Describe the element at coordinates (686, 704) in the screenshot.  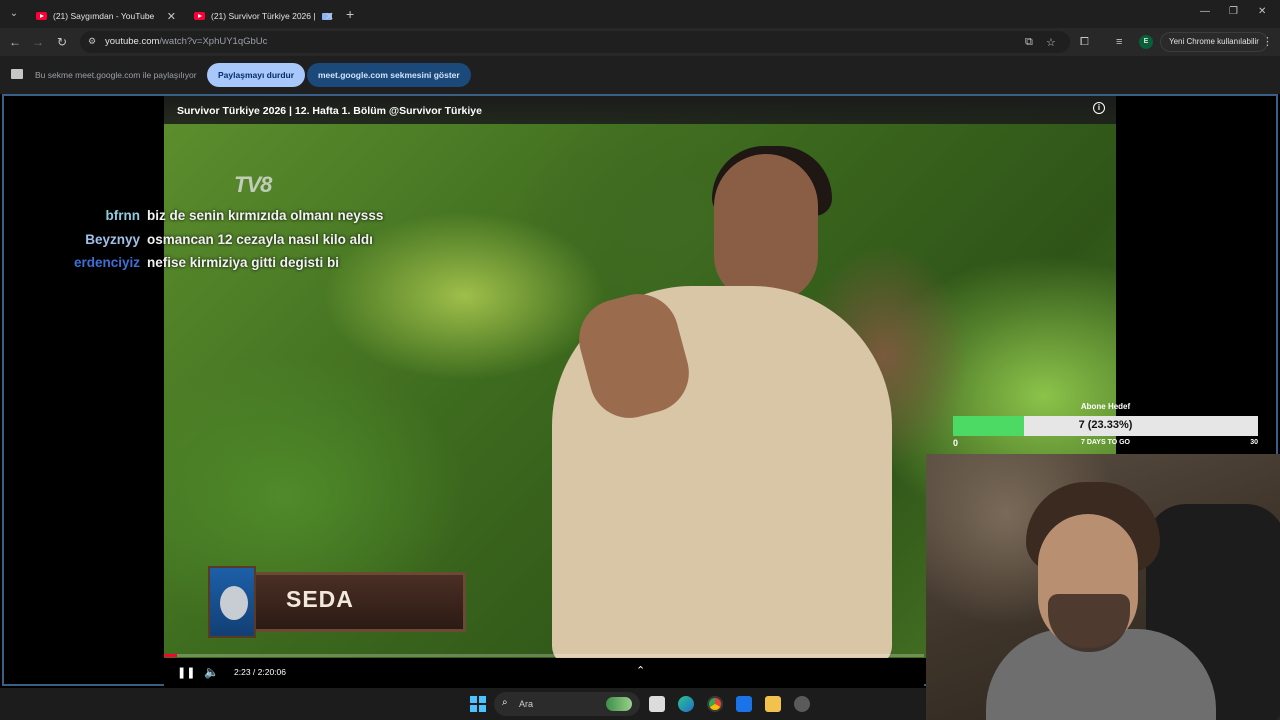
I see `edge-icon` at that location.